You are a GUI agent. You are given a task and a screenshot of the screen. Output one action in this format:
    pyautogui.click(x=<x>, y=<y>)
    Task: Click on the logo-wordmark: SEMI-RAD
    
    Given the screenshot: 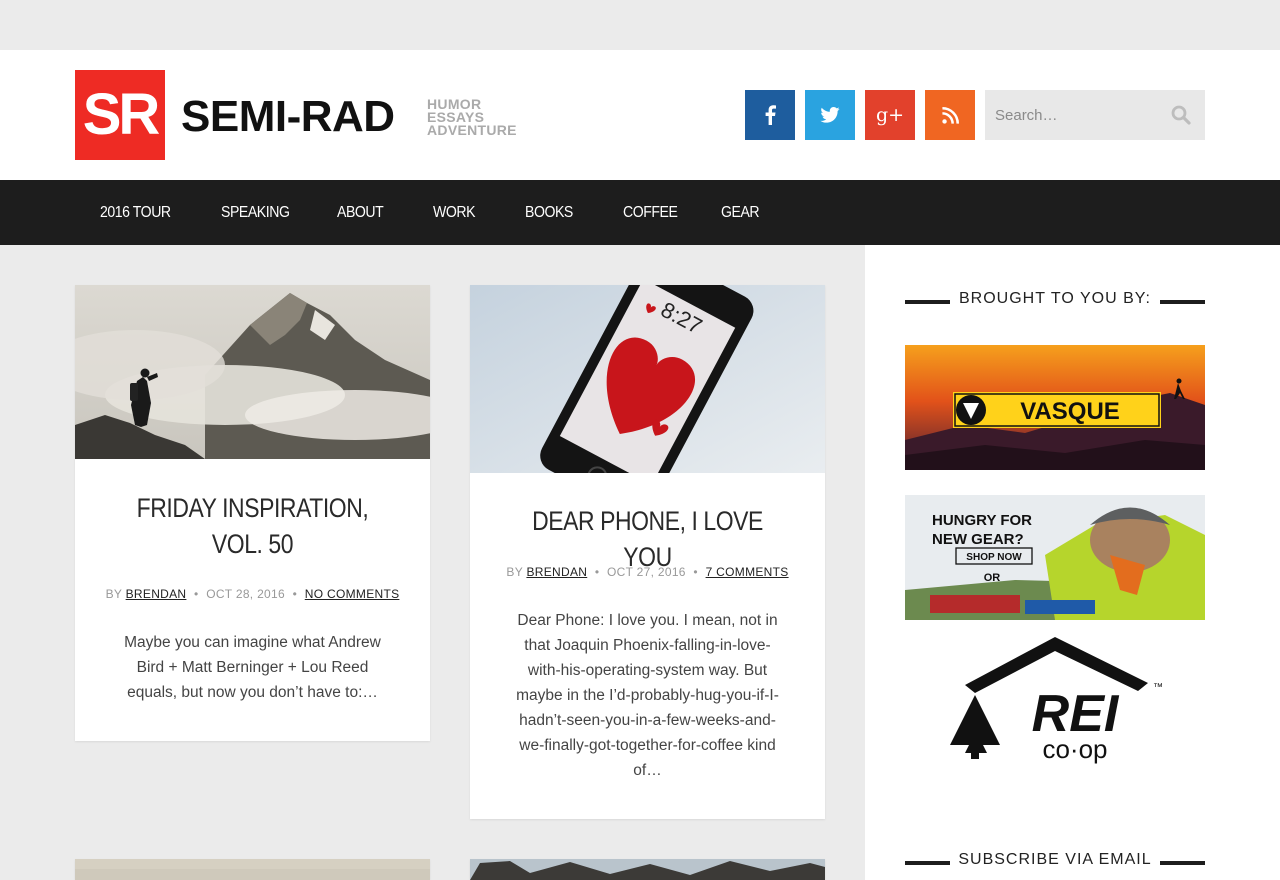 What is the action you would take?
    pyautogui.click(x=288, y=116)
    